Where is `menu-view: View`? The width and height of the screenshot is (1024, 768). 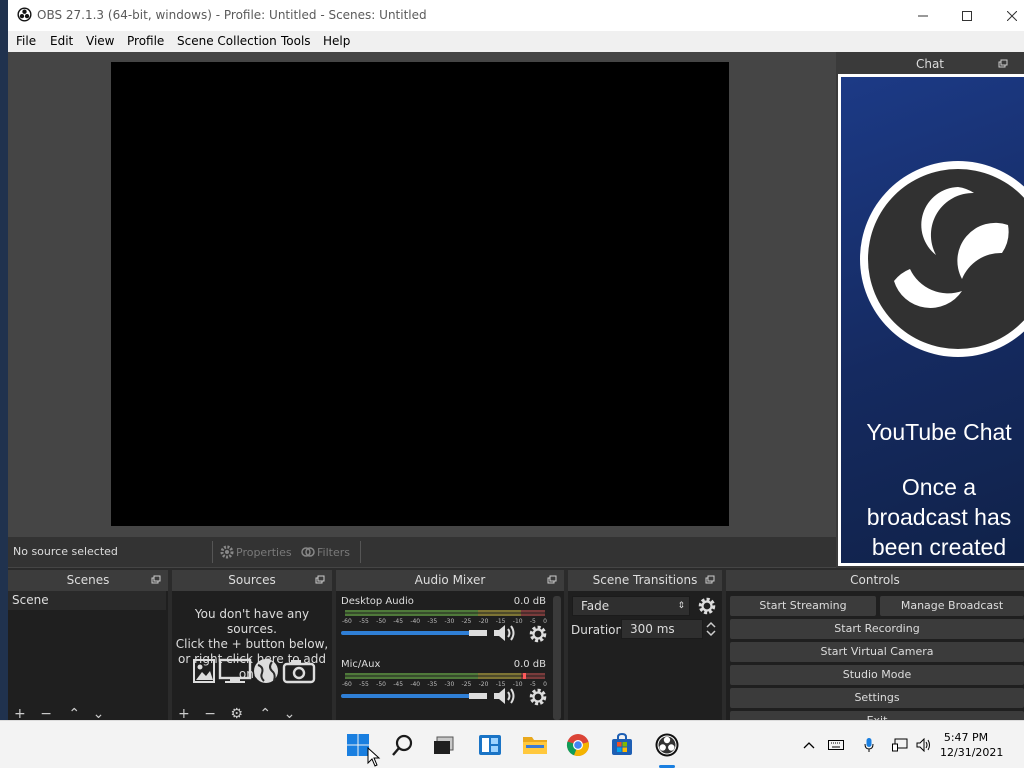
menu-view: View is located at coordinates (100, 41).